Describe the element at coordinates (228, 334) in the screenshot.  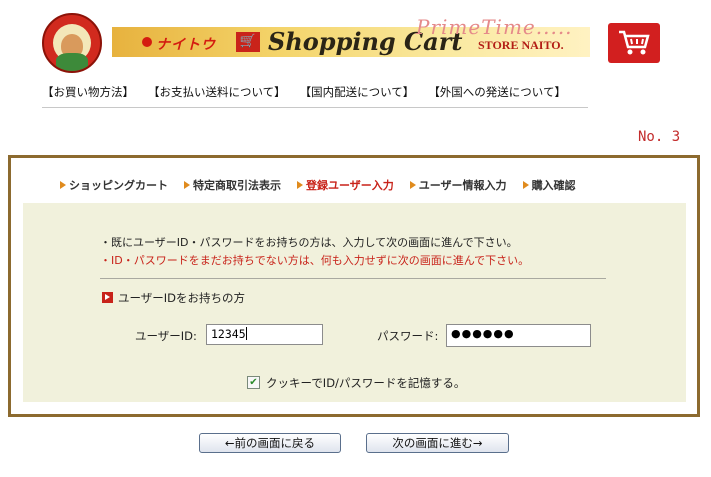
I see `userid-value: 12345` at that location.